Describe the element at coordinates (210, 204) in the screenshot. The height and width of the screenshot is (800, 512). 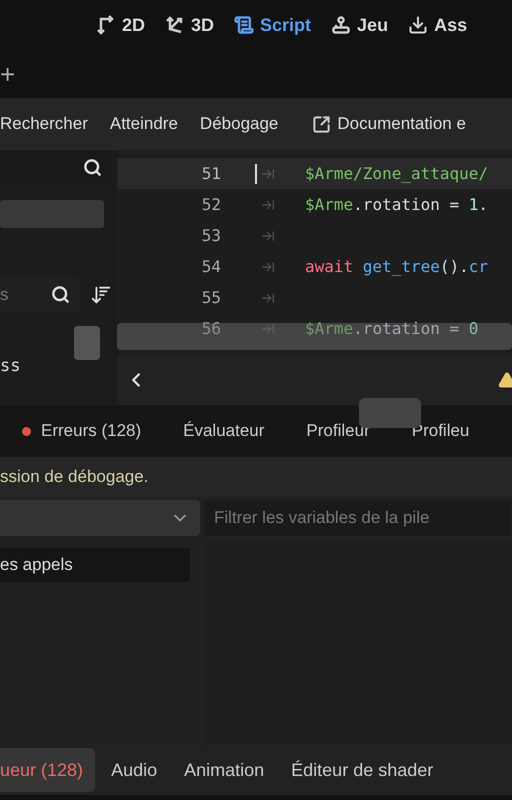
I see `line-number: 52` at that location.